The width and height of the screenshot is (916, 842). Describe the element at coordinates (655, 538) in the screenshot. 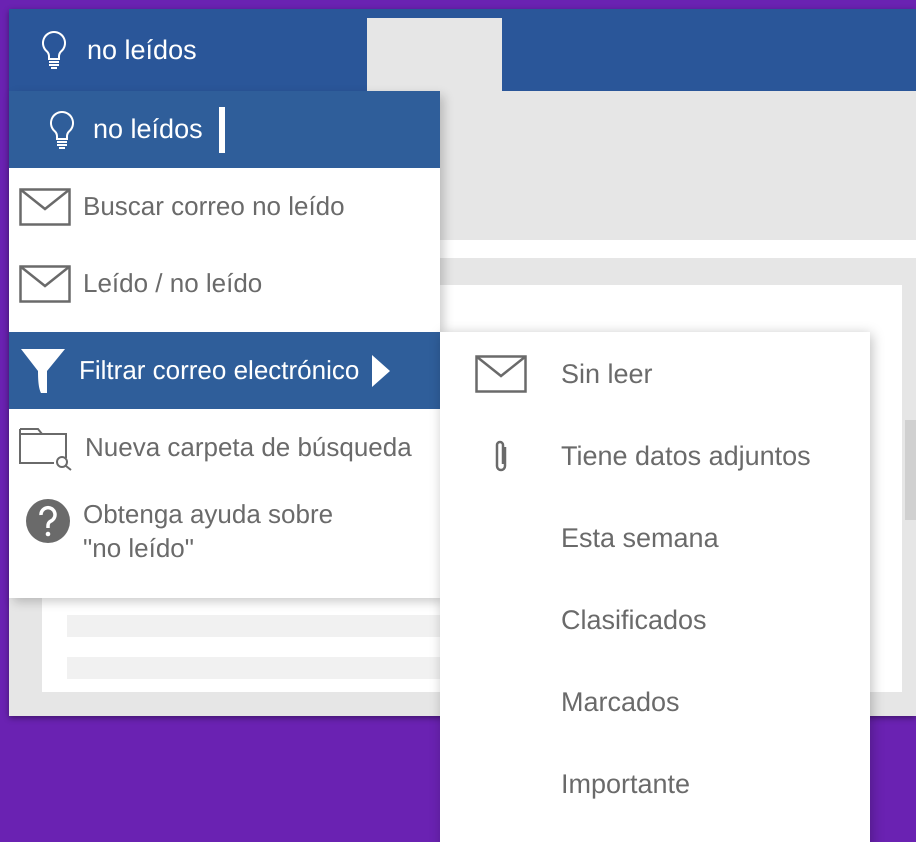

I see `submenu-item: Esta semana` at that location.